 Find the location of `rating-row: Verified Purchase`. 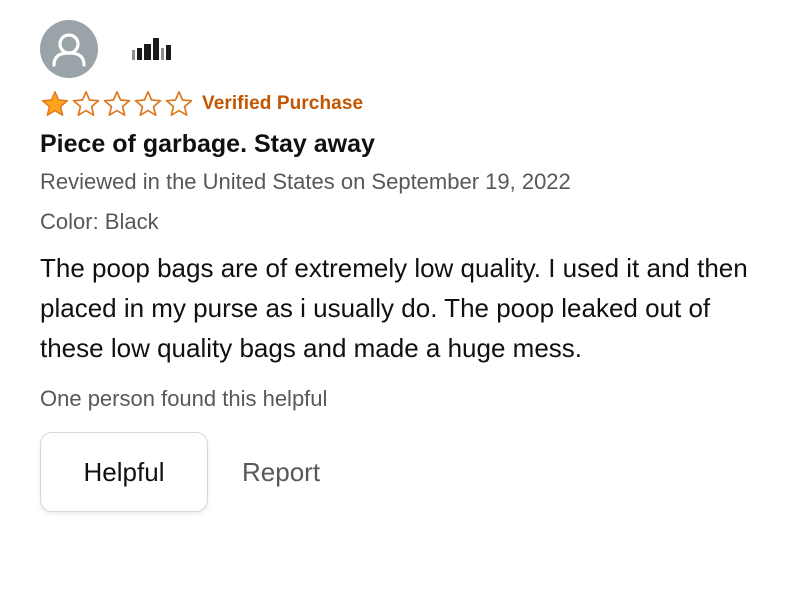

rating-row: Verified Purchase is located at coordinates (410, 104).